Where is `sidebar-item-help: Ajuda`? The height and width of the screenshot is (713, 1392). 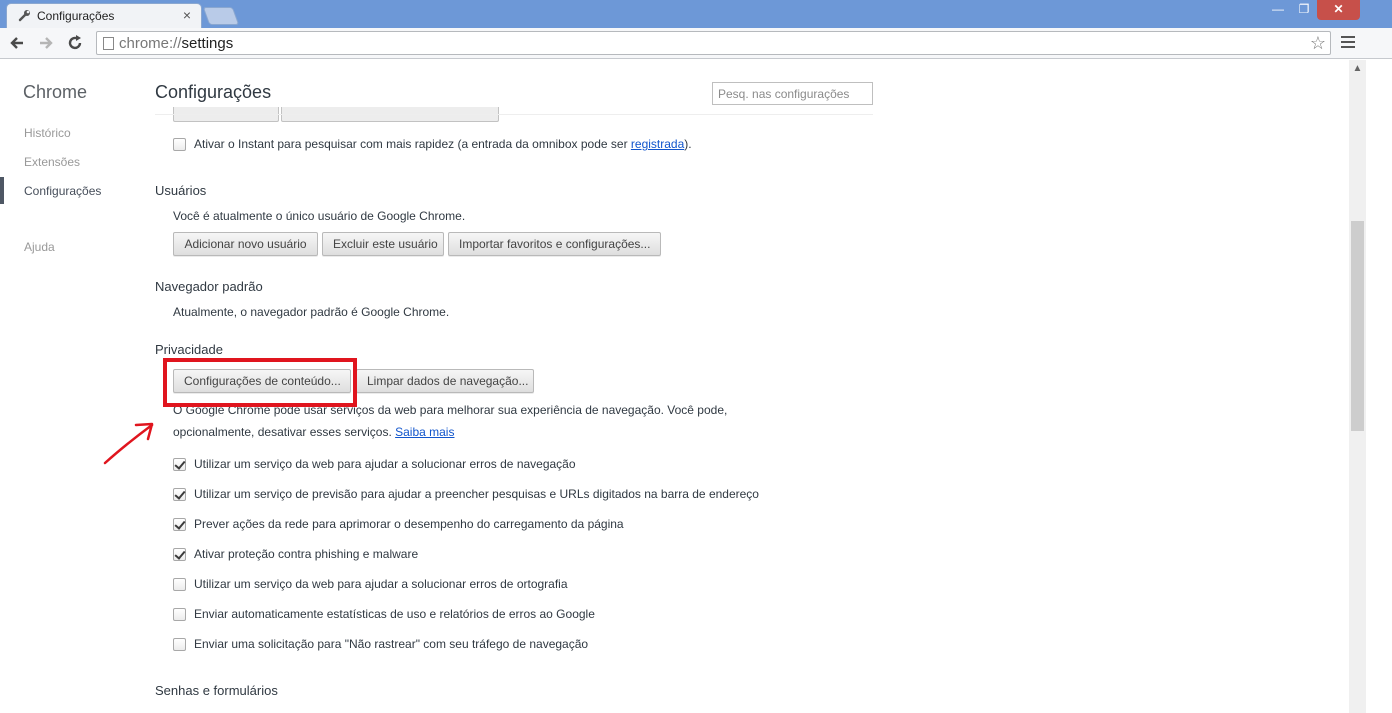 sidebar-item-help: Ajuda is located at coordinates (39, 247).